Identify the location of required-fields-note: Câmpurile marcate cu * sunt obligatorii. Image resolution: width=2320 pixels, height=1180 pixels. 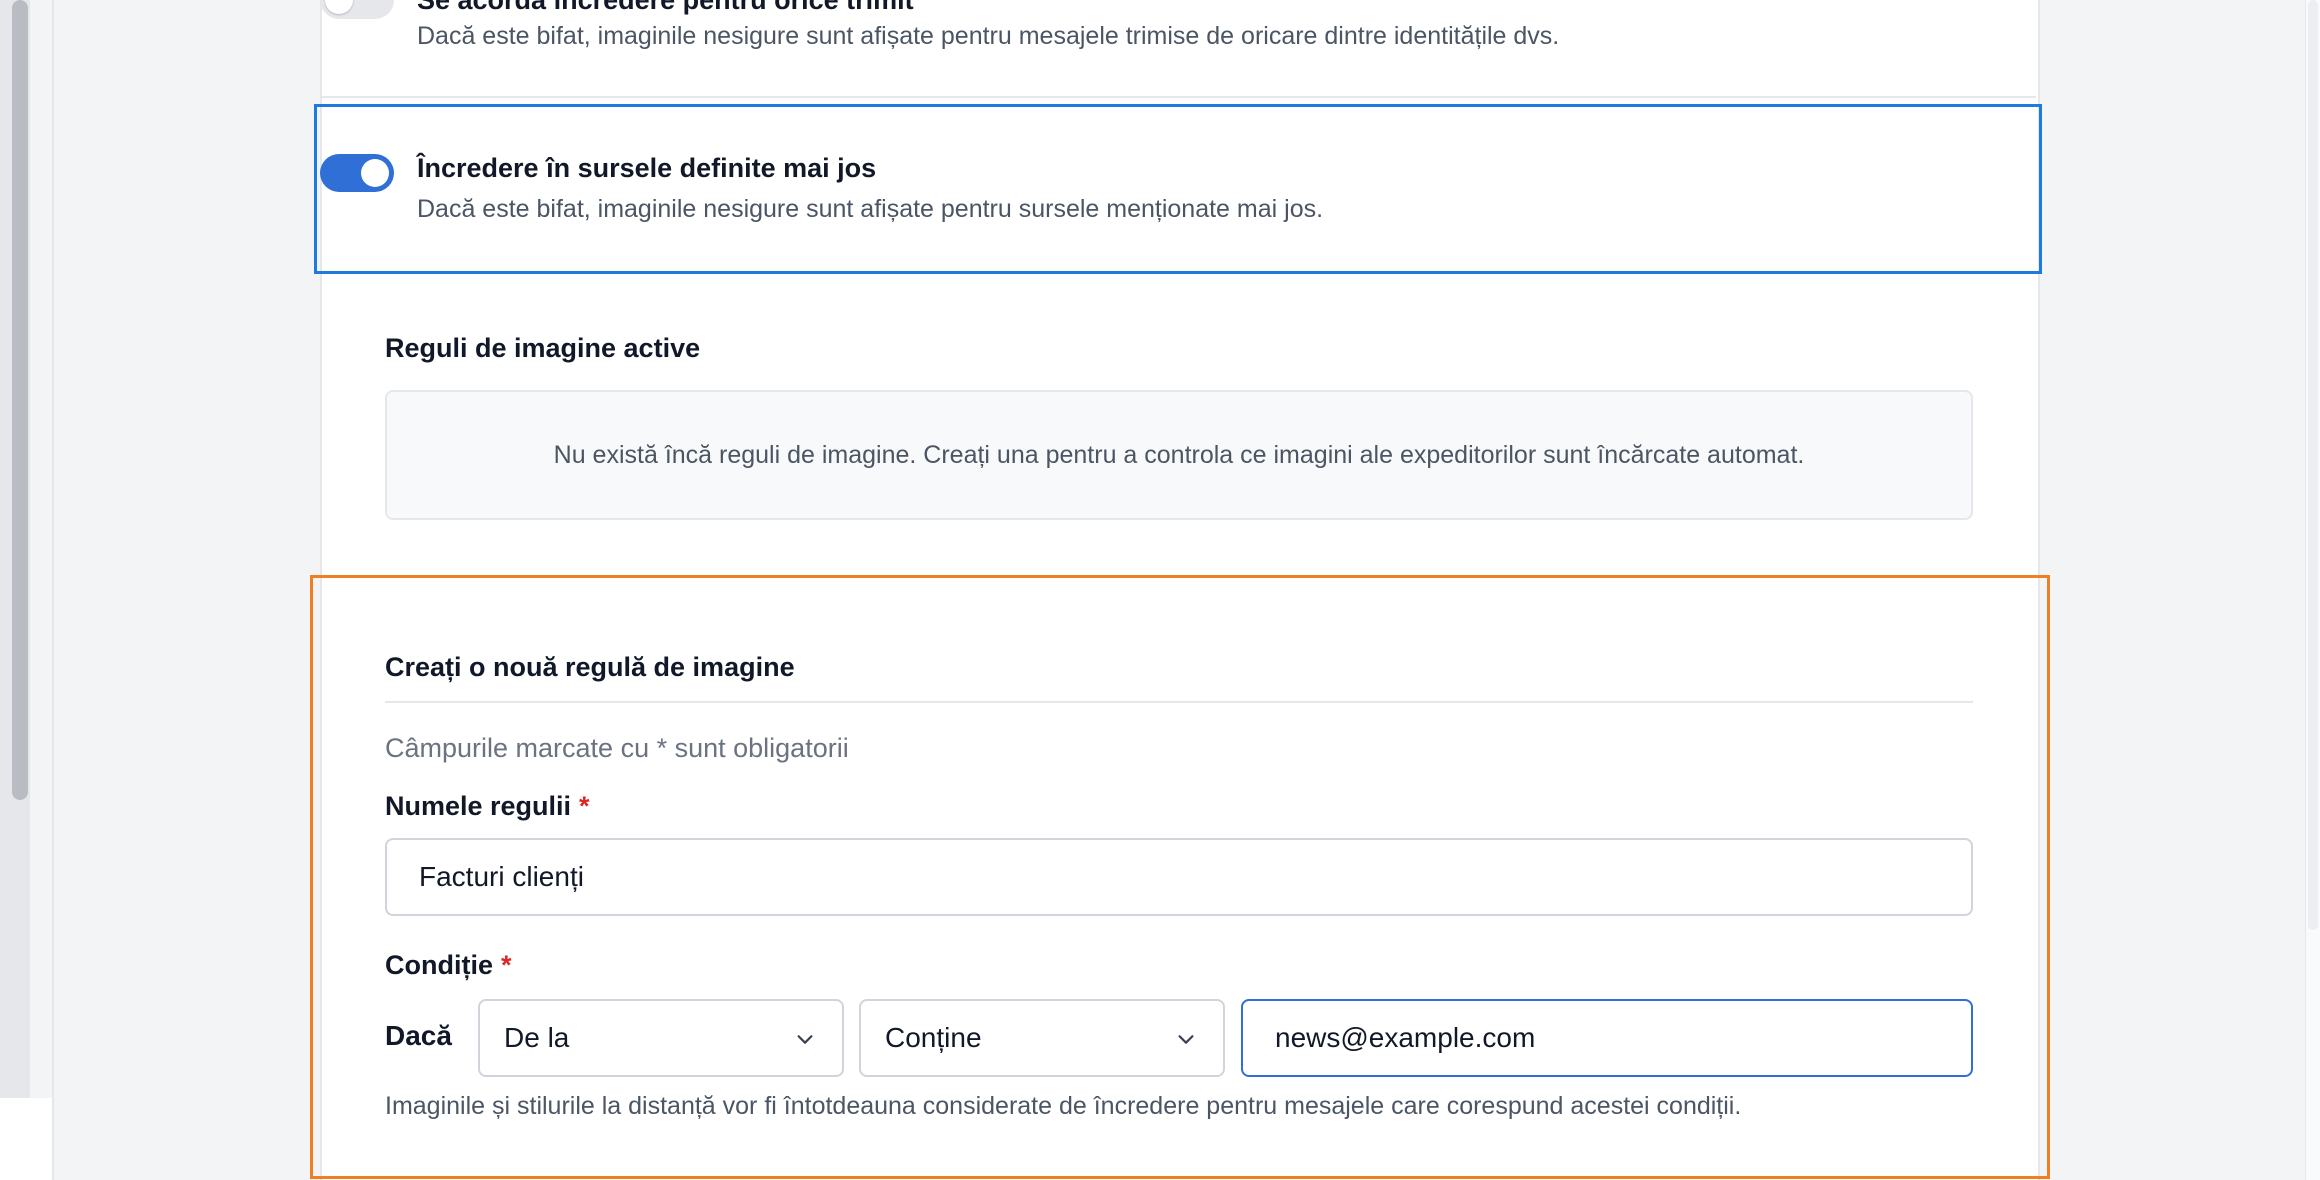
(617, 748).